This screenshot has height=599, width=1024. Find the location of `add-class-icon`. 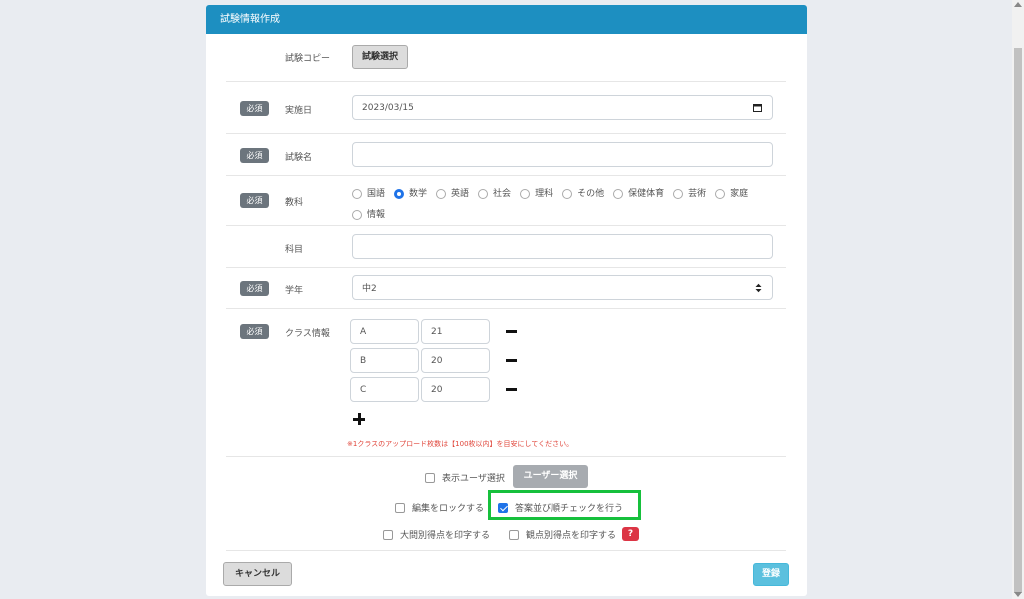

add-class-icon is located at coordinates (359, 419).